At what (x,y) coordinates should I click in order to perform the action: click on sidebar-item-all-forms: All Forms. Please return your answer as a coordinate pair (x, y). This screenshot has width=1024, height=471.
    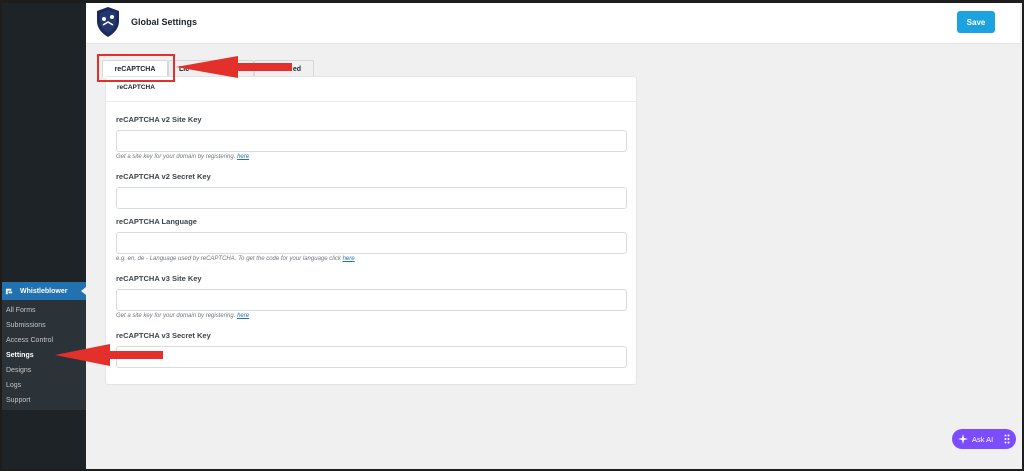
    Looking at the image, I should click on (43, 310).